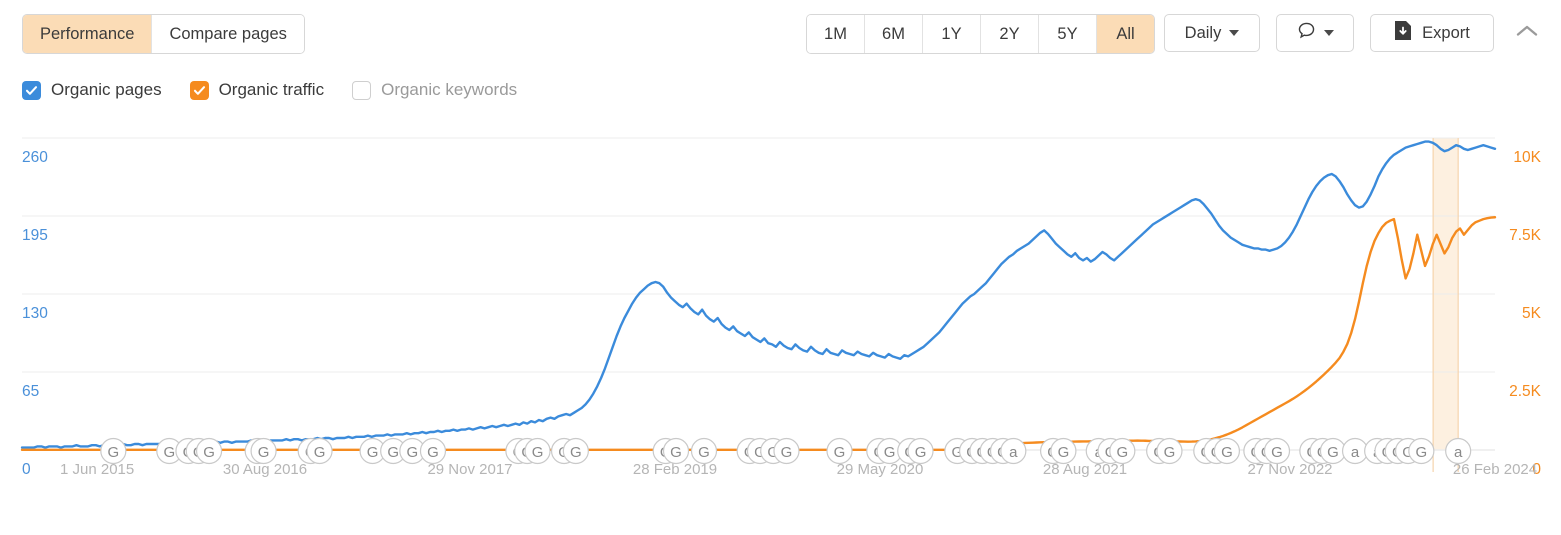 The width and height of the screenshot is (1561, 535). Describe the element at coordinates (97, 469) in the screenshot. I see `x-axis-tick: 1 Jun 2015` at that location.